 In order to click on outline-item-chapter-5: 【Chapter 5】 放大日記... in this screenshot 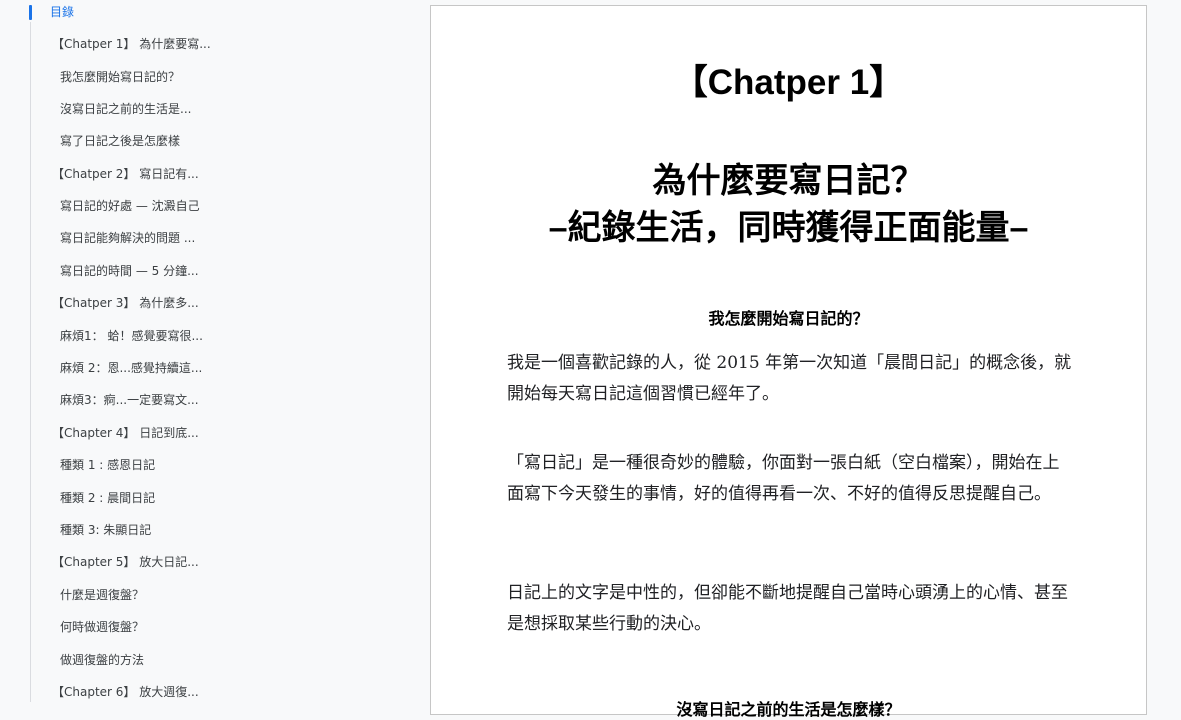, I will do `click(125, 562)`.